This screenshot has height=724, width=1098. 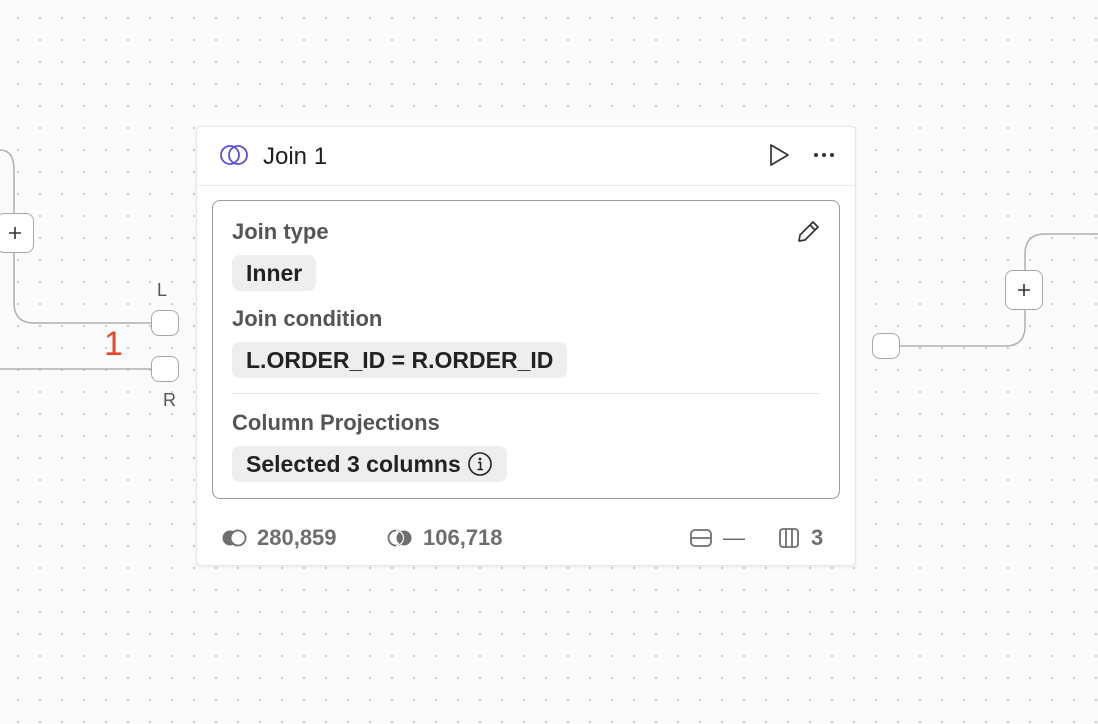 I want to click on join-type-chip: Inner, so click(x=274, y=273).